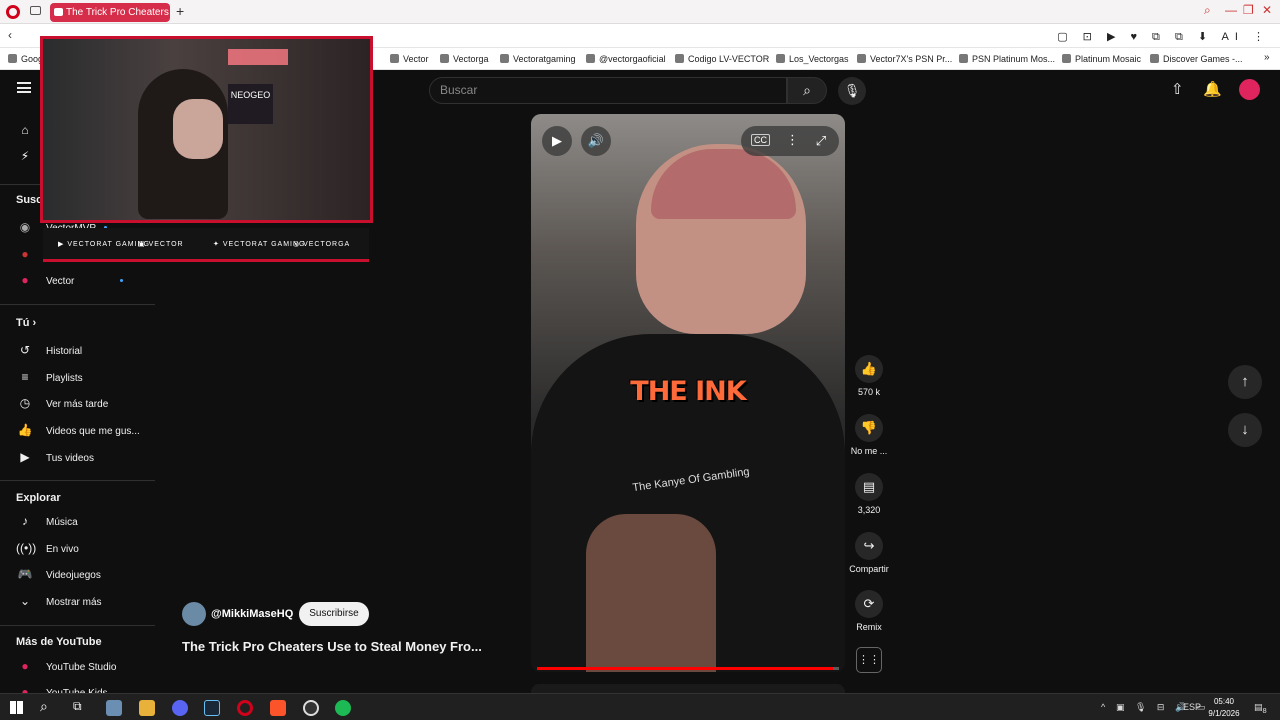 The height and width of the screenshot is (720, 1280). What do you see at coordinates (35, 10) in the screenshot?
I see `tab-switch-icon` at bounding box center [35, 10].